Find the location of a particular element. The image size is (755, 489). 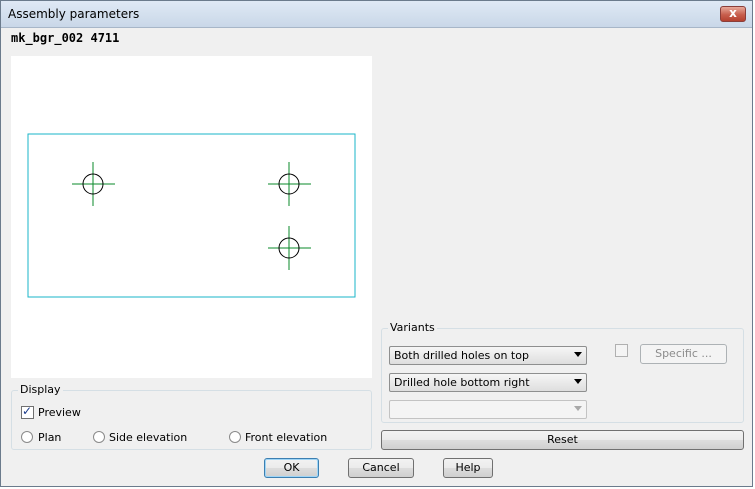

preview-label: Preview is located at coordinates (59, 412).